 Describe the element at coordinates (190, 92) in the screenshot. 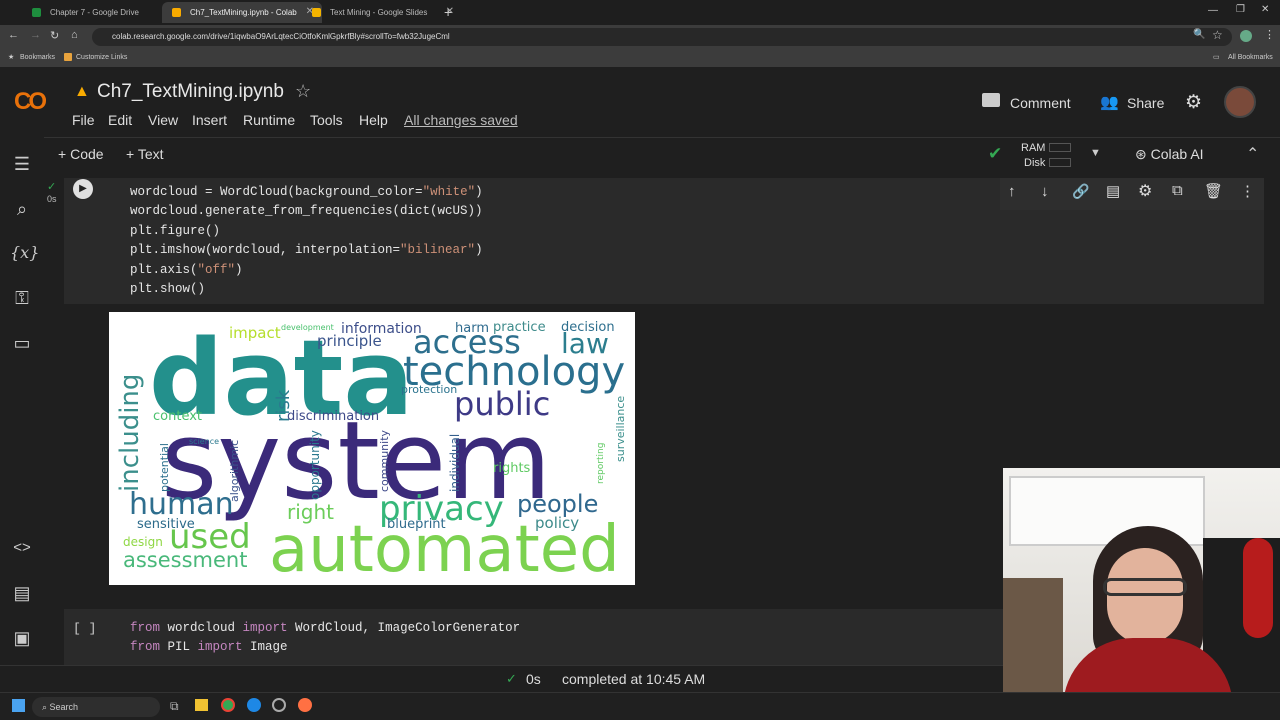

I see `notebook-title: Ch7_TextMining.ipynb` at that location.